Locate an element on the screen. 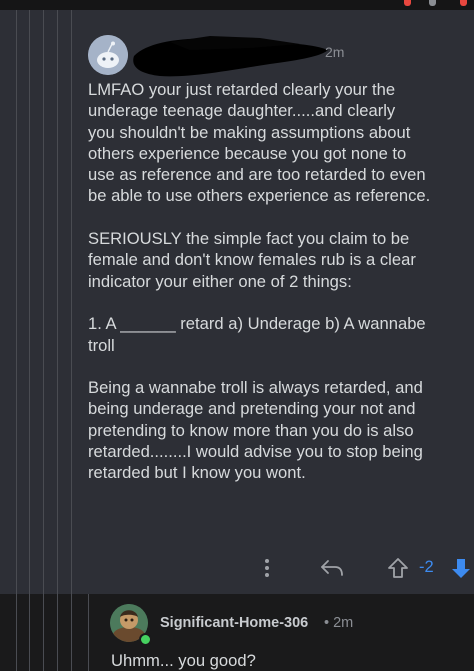  online-status-dot is located at coordinates (145, 639).